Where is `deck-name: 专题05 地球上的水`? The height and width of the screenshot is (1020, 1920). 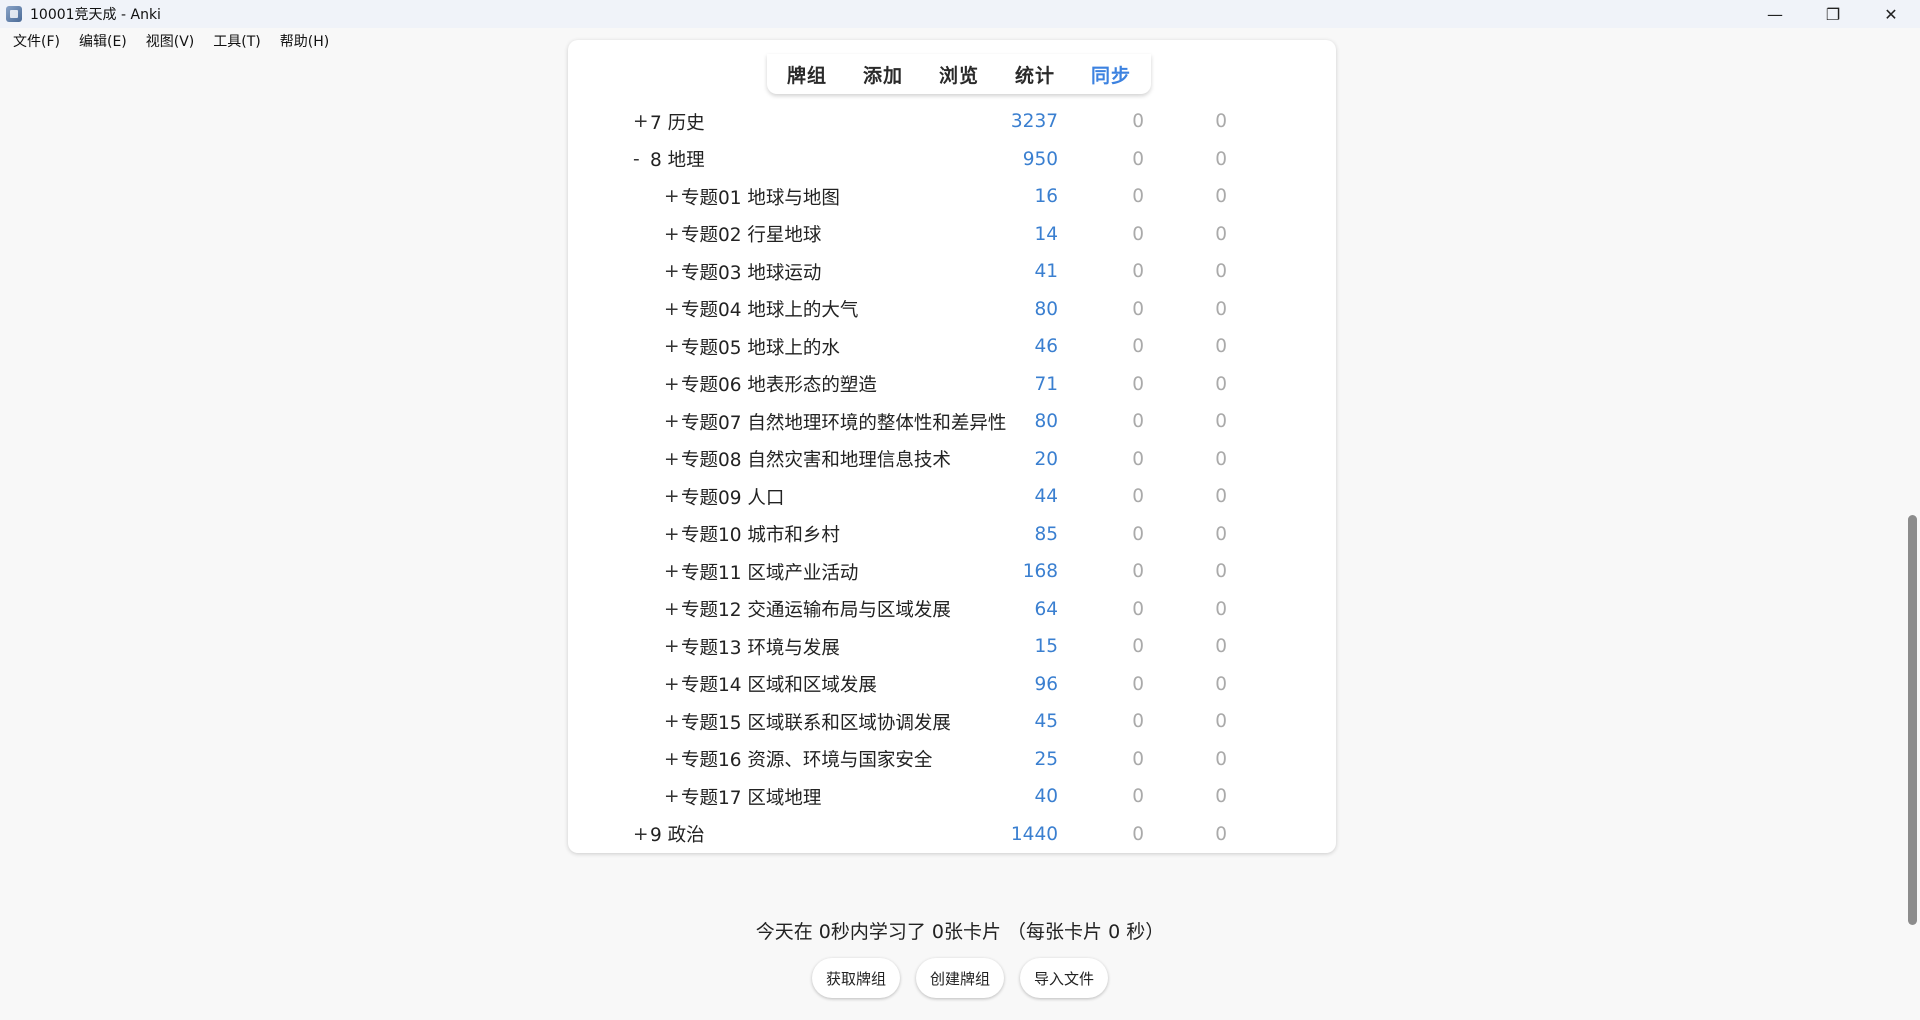
deck-name: 专题05 地球上的水 is located at coordinates (760, 347).